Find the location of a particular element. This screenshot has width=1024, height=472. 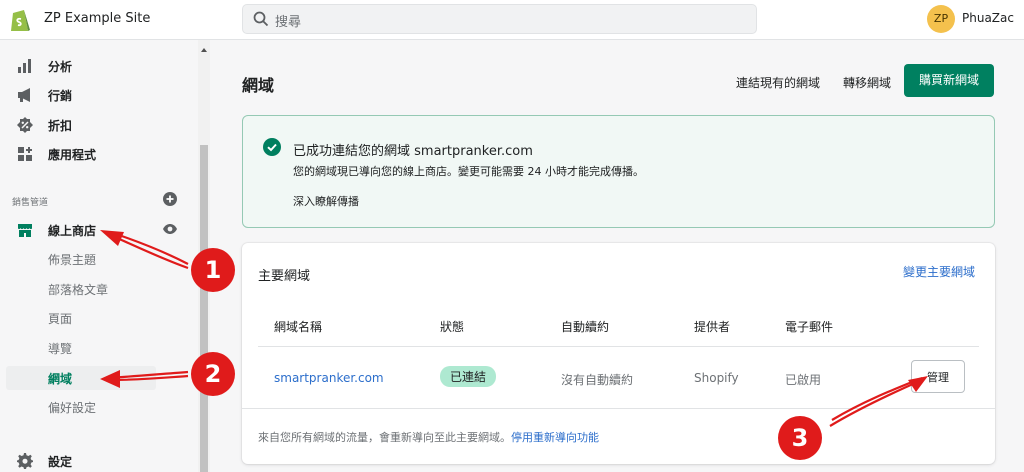

search-input: 搜尋 is located at coordinates (499, 19).